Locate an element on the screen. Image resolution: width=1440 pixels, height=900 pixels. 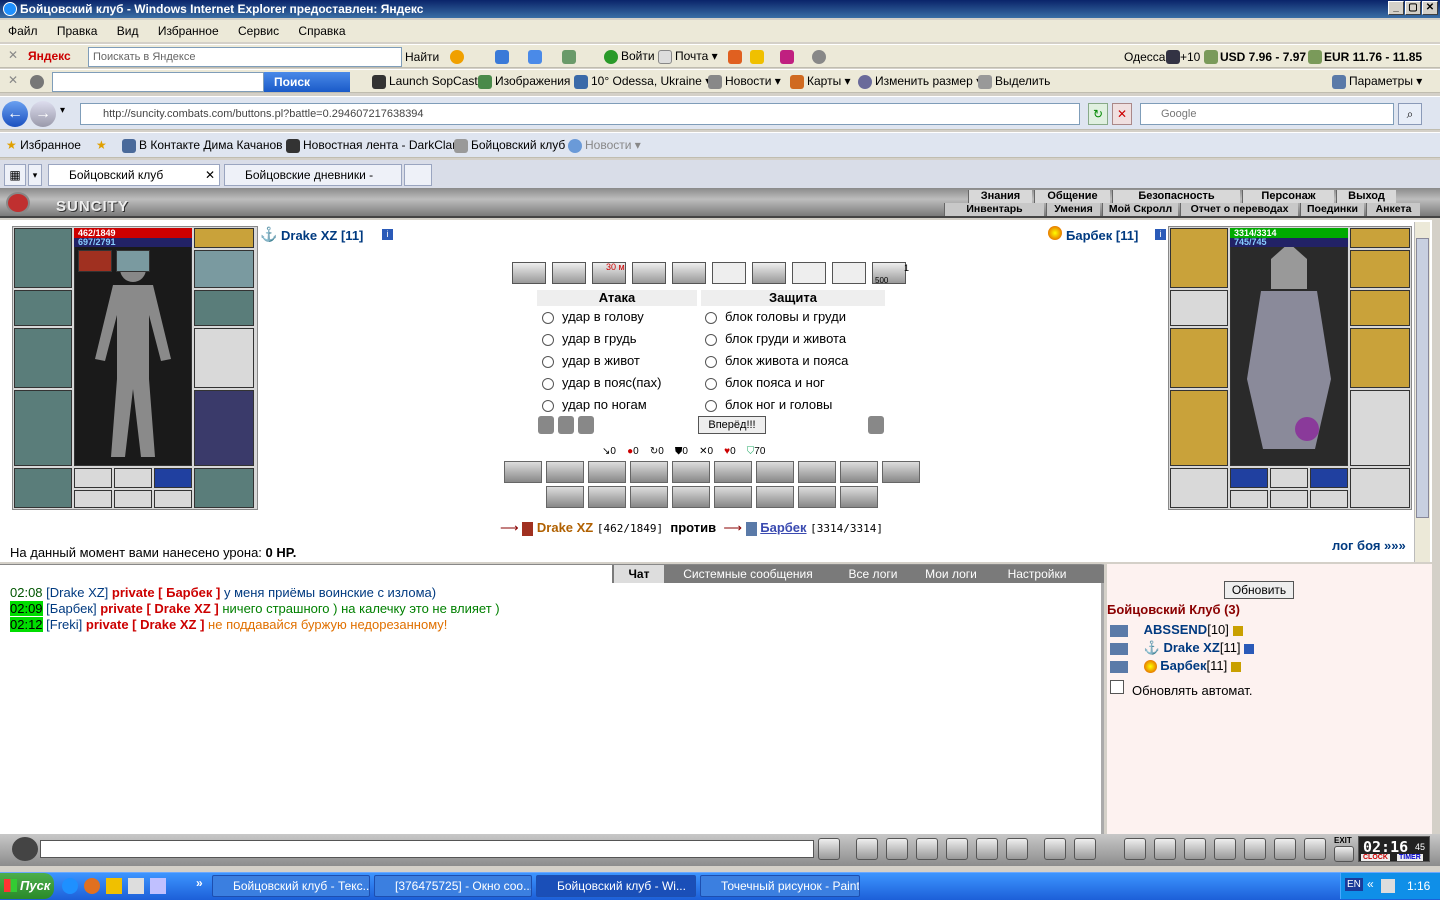
quick-tabs-icon: ▦ is located at coordinates (15, 175).